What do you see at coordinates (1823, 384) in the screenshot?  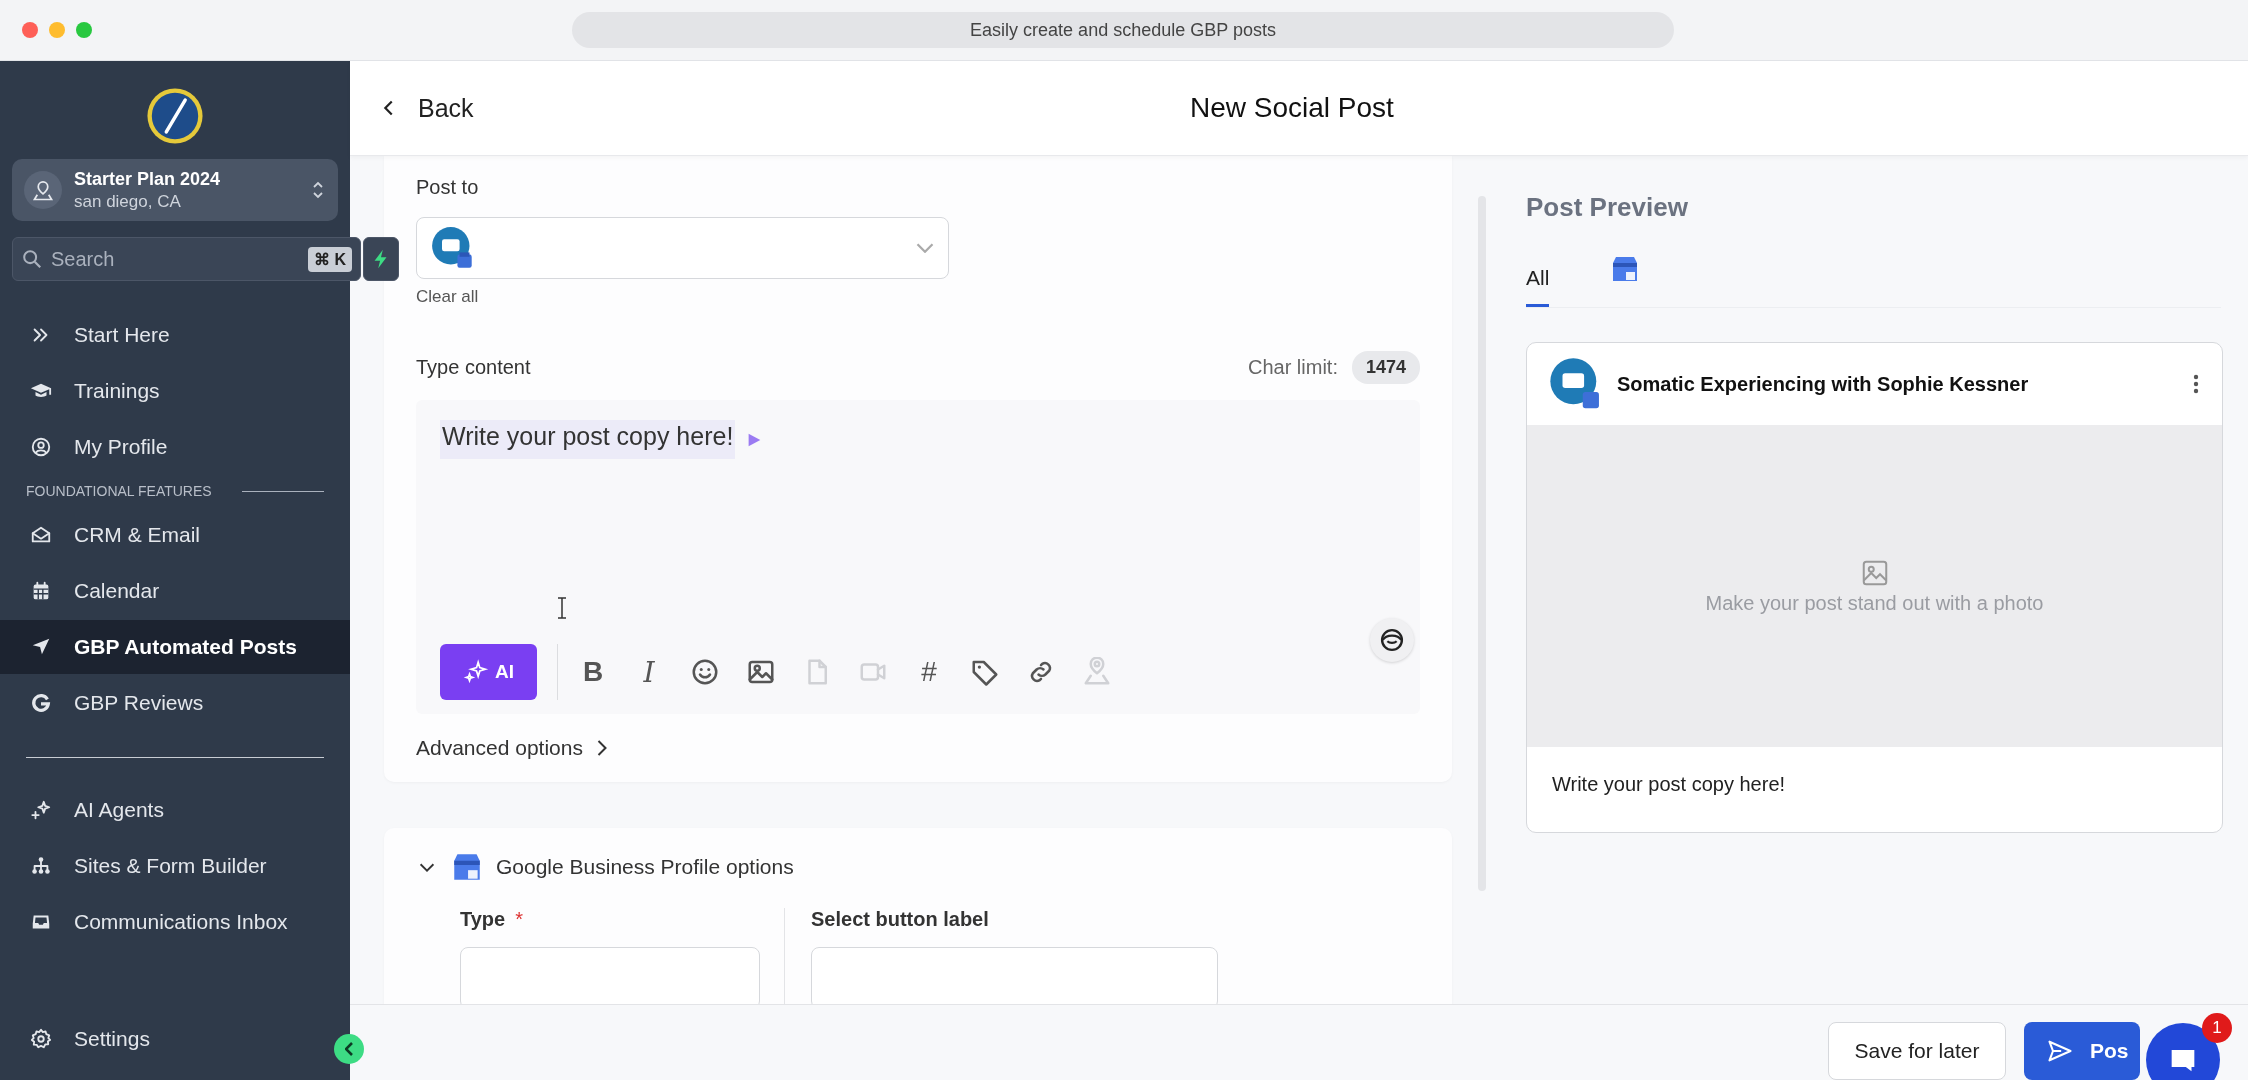 I see `business-name: Somatic Experiencing with Sophie Kessner` at bounding box center [1823, 384].